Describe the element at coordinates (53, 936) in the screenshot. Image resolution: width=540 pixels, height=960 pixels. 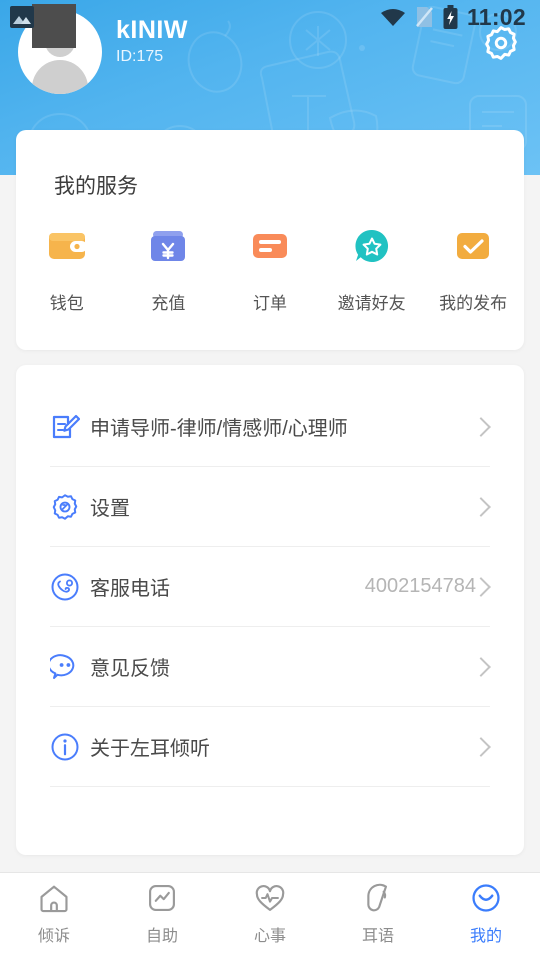
I see `tab-label: 倾诉` at that location.